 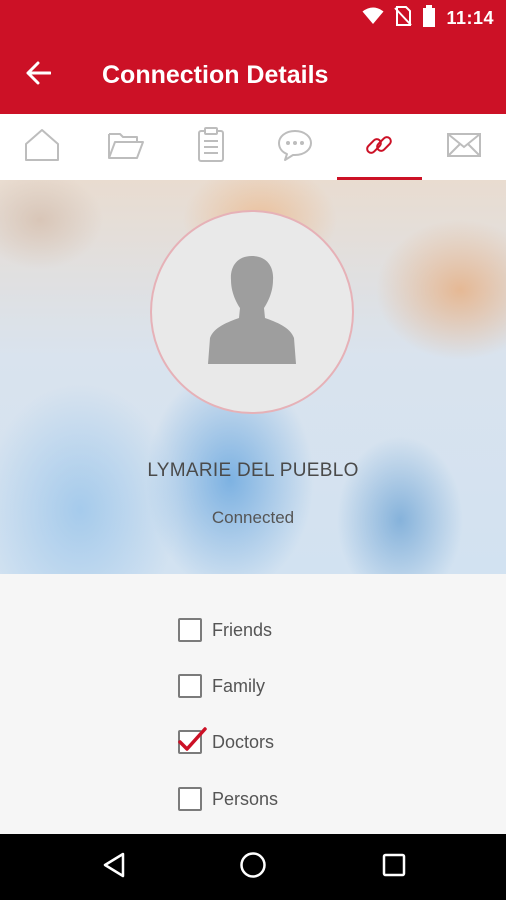 I want to click on home-icon, so click(x=42, y=147).